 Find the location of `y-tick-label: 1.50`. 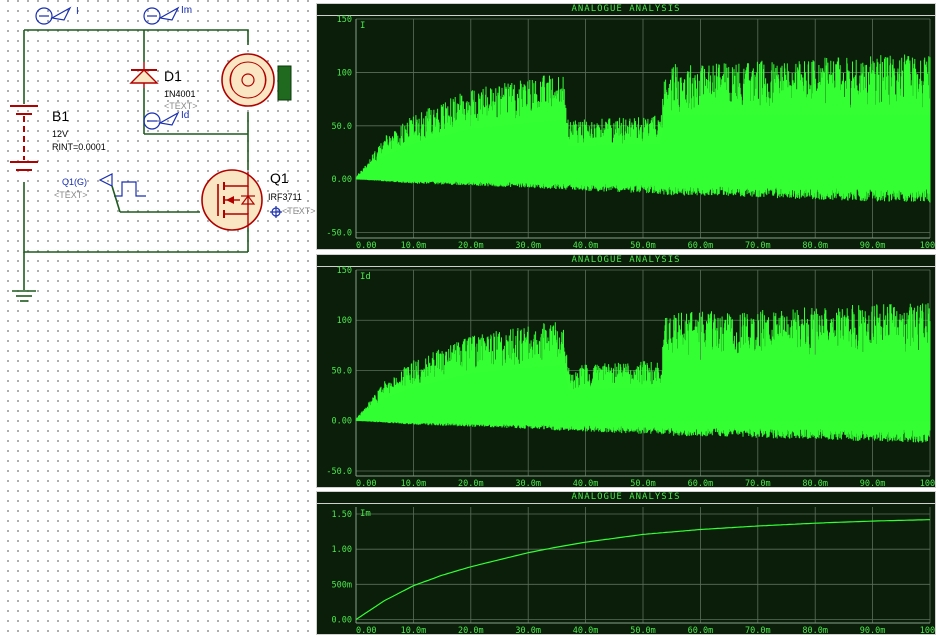

y-tick-label: 1.50 is located at coordinates (342, 515).